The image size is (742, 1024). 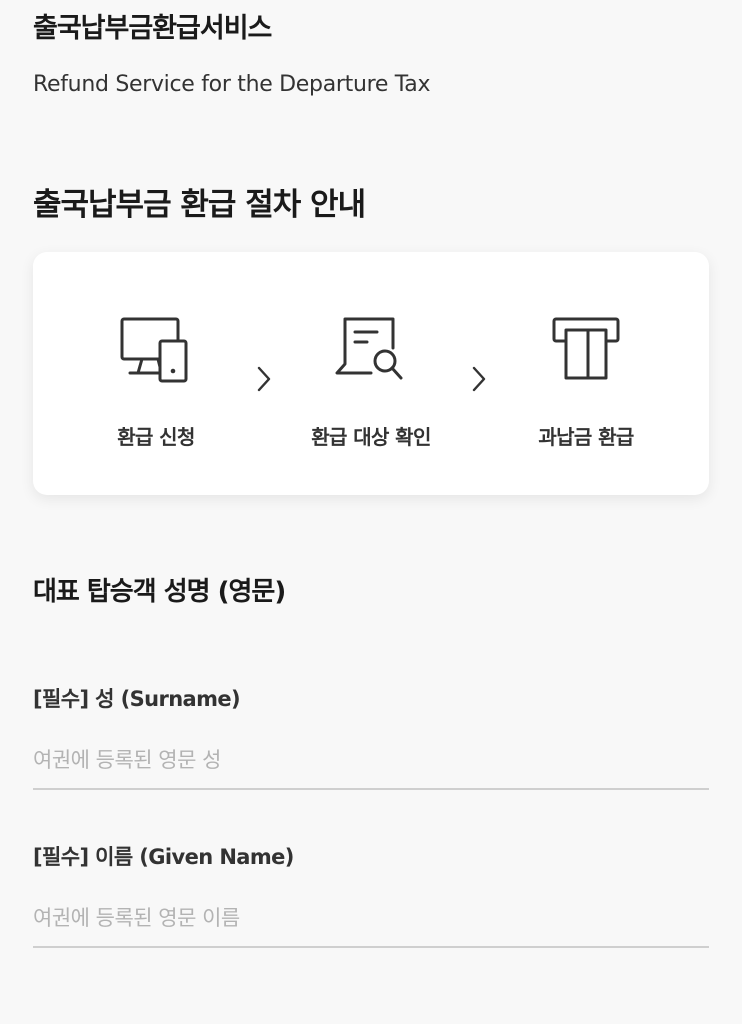 I want to click on given-name-label: [필수] 이름 (Given Name), so click(x=163, y=857).